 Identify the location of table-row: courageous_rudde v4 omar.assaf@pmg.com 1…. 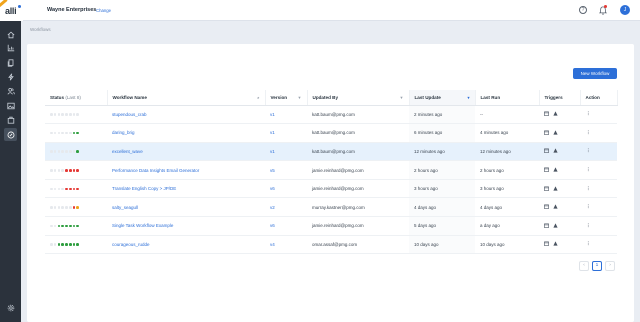
(331, 245).